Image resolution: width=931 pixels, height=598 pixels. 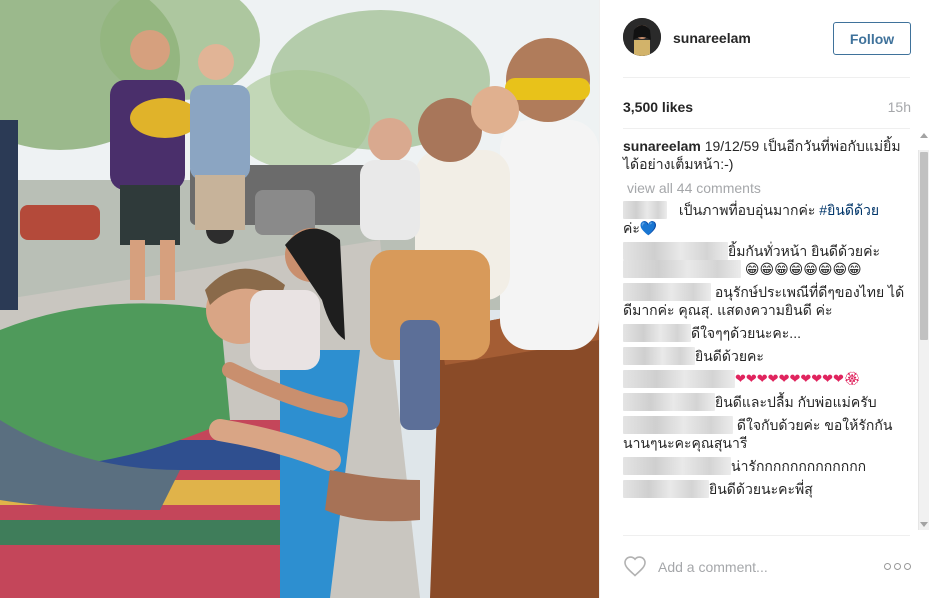 What do you see at coordinates (764, 219) in the screenshot?
I see `comment-item: เป็นภาพที่อบอุ่นมากค่ะ #ยินดีด้วย ค่ะ💙` at bounding box center [764, 219].